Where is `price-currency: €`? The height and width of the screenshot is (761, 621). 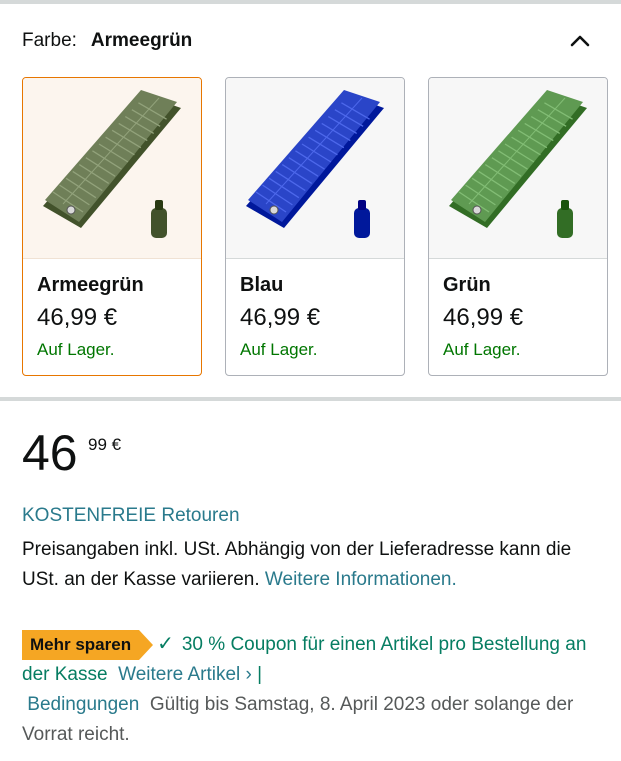 price-currency: € is located at coordinates (116, 444).